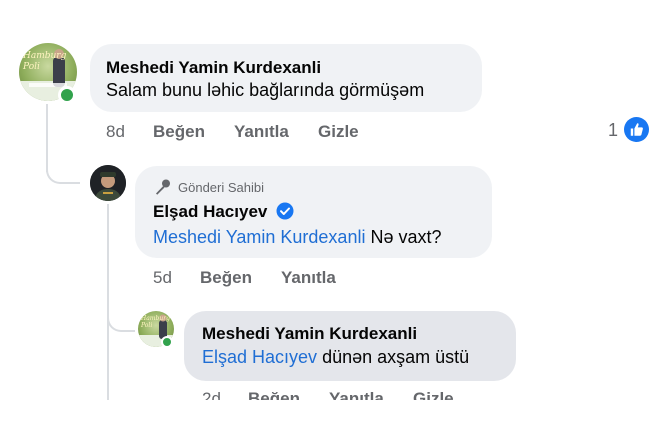 The width and height of the screenshot is (660, 441). I want to click on comment-time: 8d, so click(115, 132).